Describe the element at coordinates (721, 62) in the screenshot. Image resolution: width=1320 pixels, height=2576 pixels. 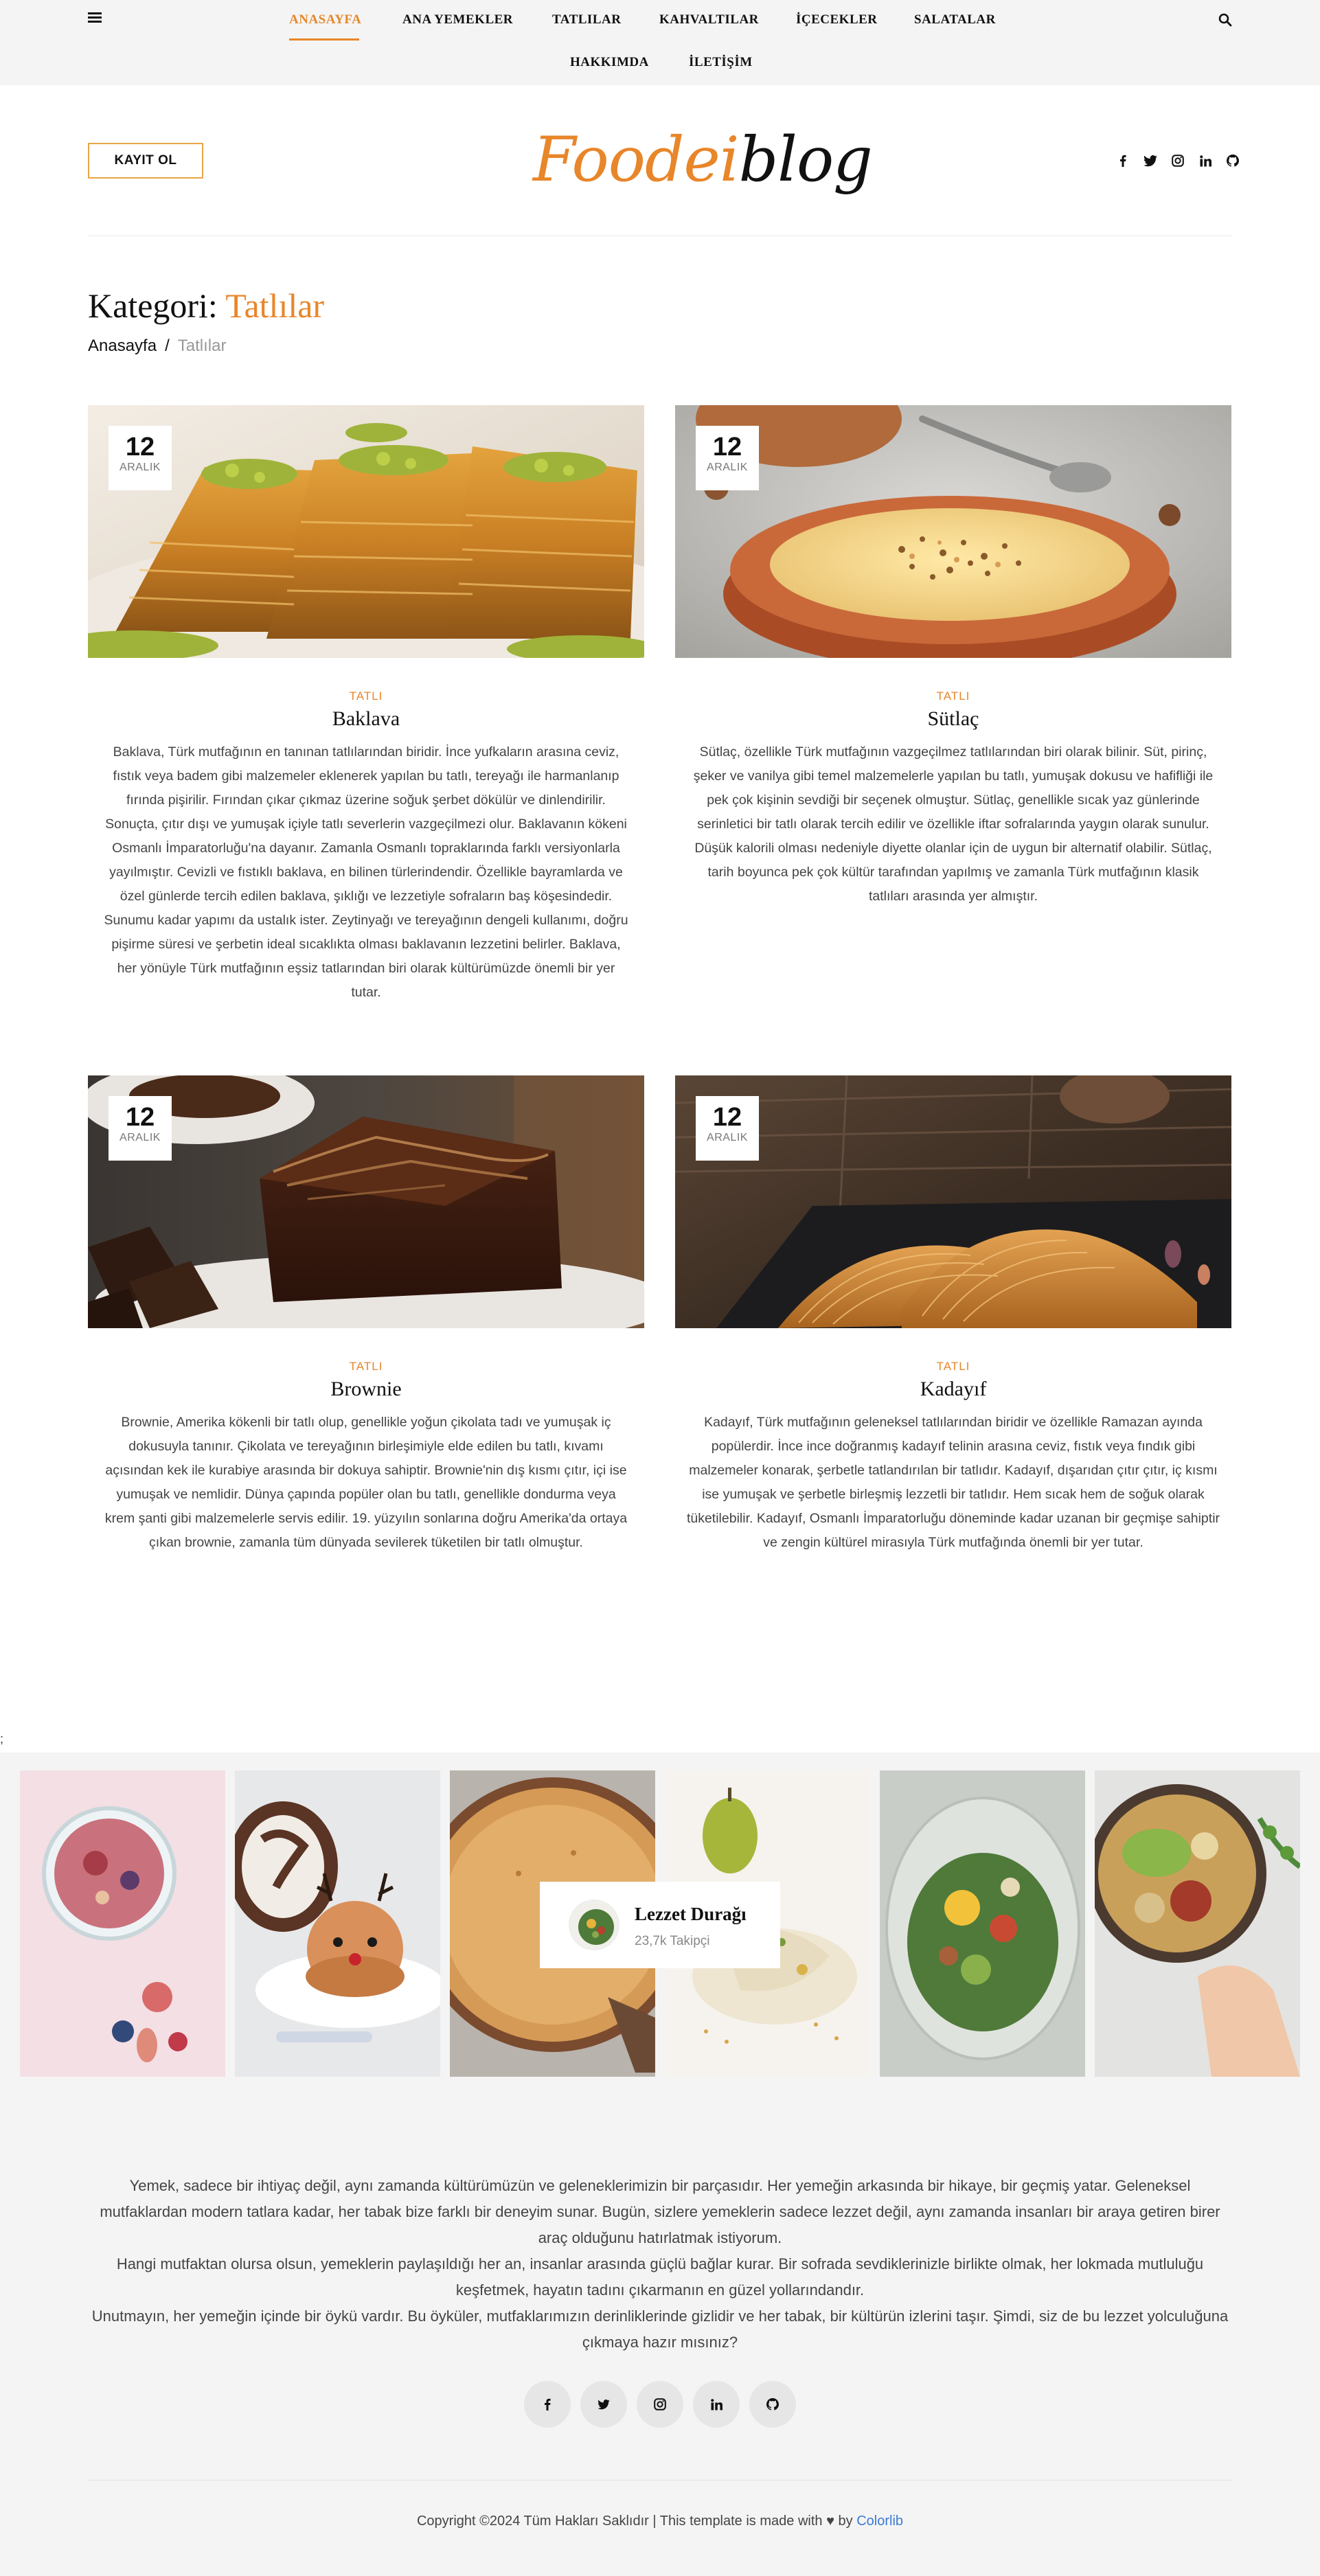
I see `nav-item-iletisim: İLETİŞİM` at that location.